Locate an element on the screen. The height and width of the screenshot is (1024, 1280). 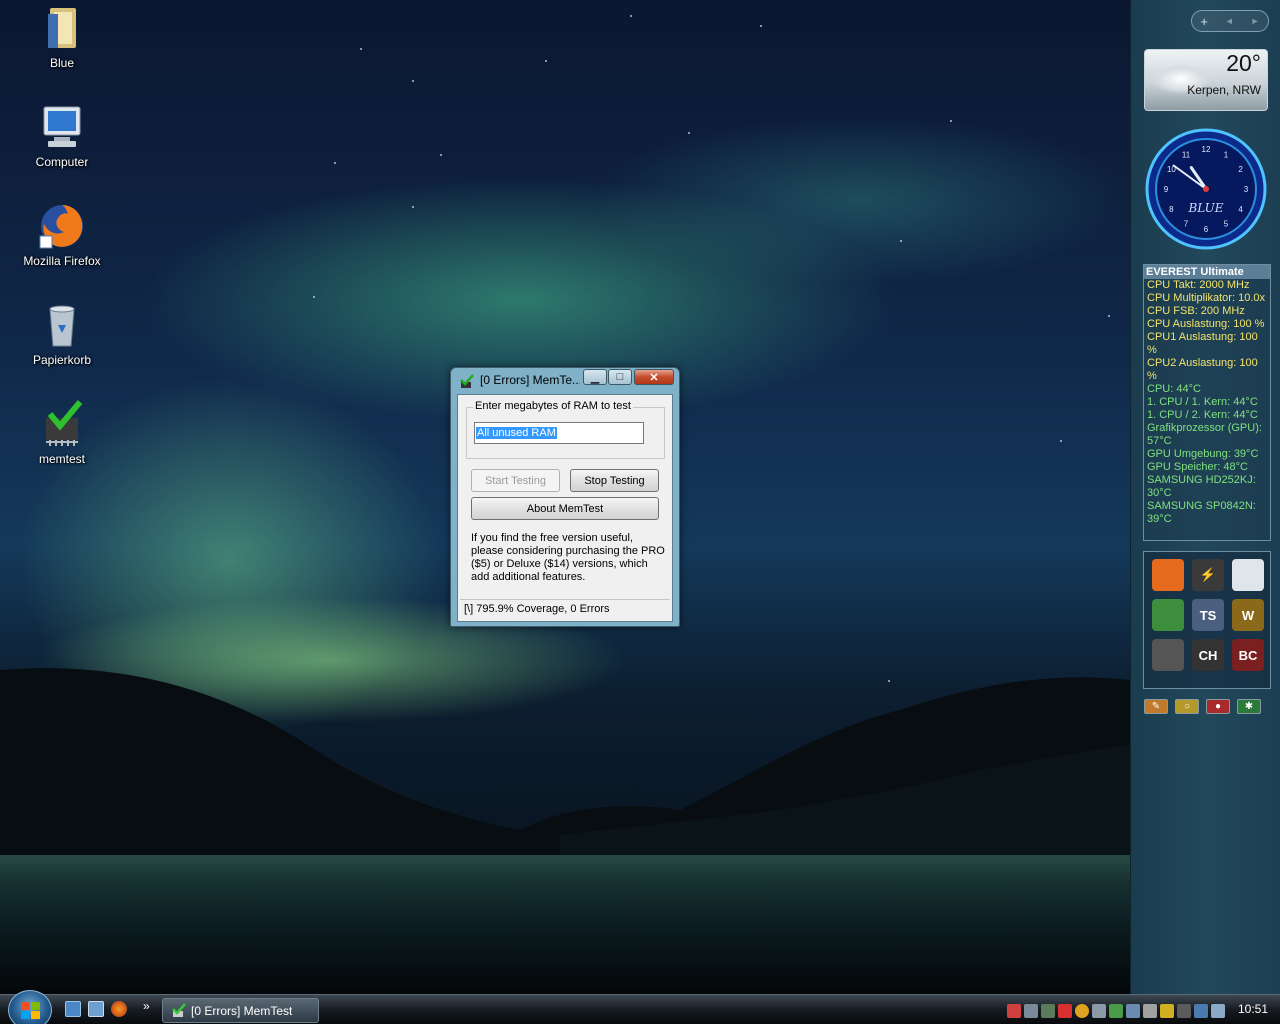
racing-icon is located at coordinates (1248, 575).